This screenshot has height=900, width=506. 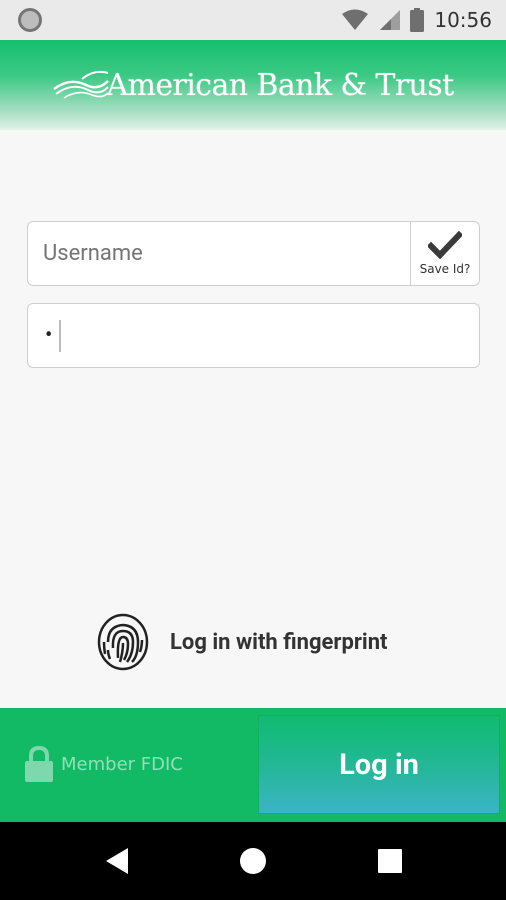 What do you see at coordinates (39, 764) in the screenshot?
I see `lock-icon` at bounding box center [39, 764].